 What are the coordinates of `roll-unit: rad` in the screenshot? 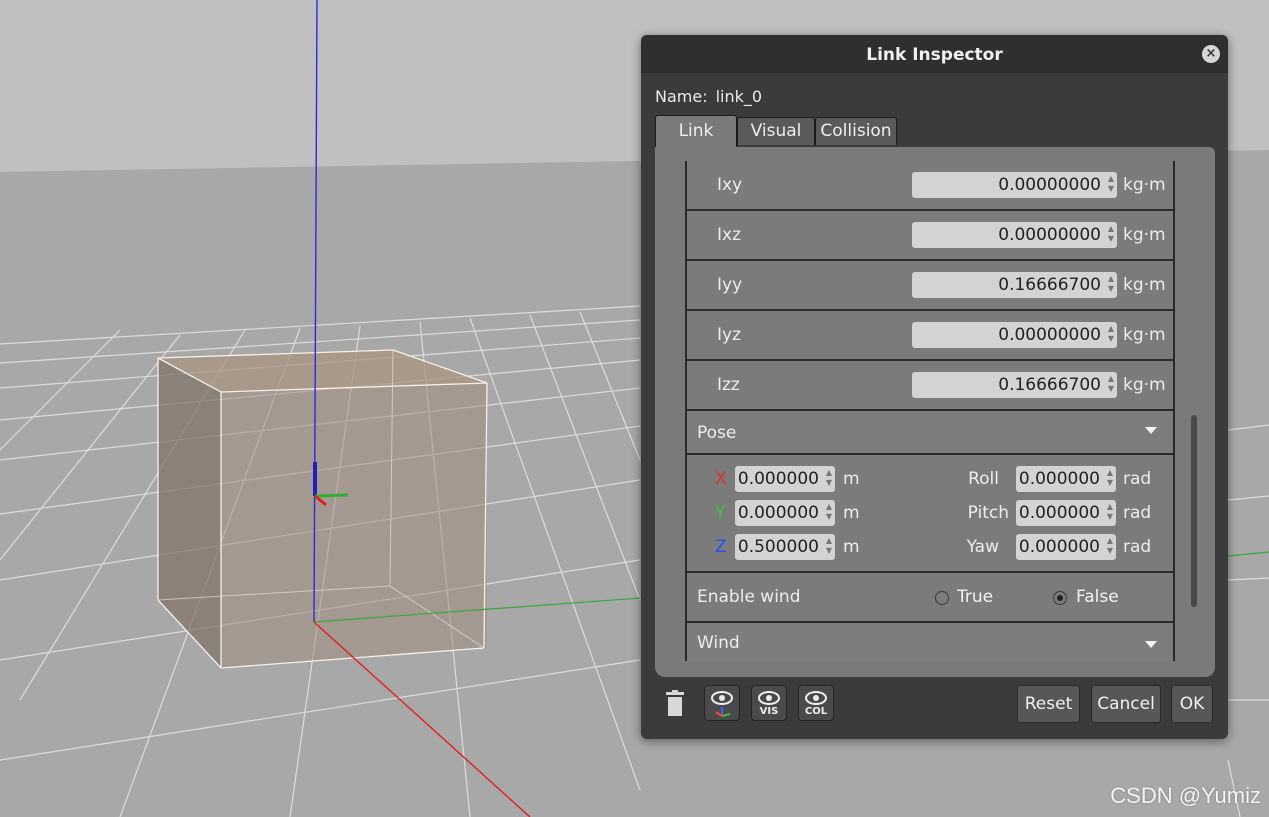 It's located at (1137, 479).